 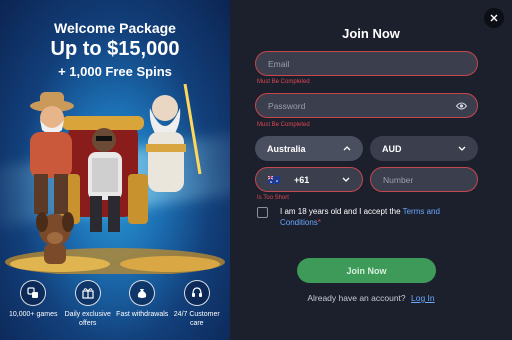 What do you see at coordinates (392, 148) in the screenshot?
I see `currency-value: AUD` at bounding box center [392, 148].